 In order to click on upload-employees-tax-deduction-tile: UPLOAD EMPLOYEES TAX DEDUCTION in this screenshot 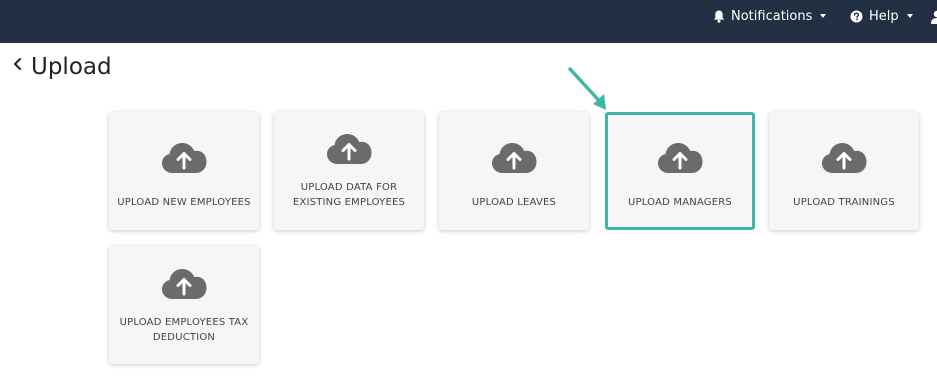, I will do `click(184, 305)`.